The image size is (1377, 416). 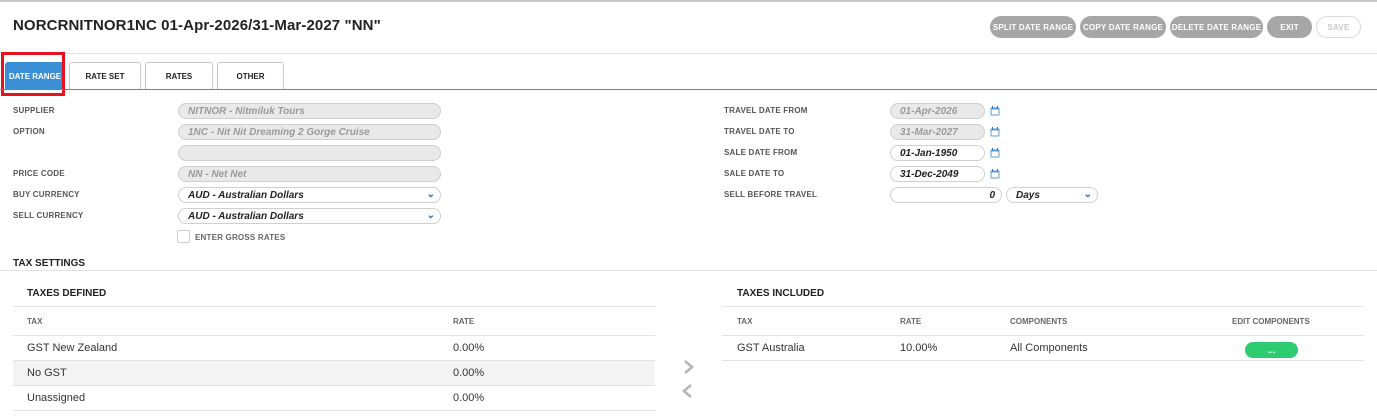 What do you see at coordinates (29, 131) in the screenshot?
I see `option-label: OPTION` at bounding box center [29, 131].